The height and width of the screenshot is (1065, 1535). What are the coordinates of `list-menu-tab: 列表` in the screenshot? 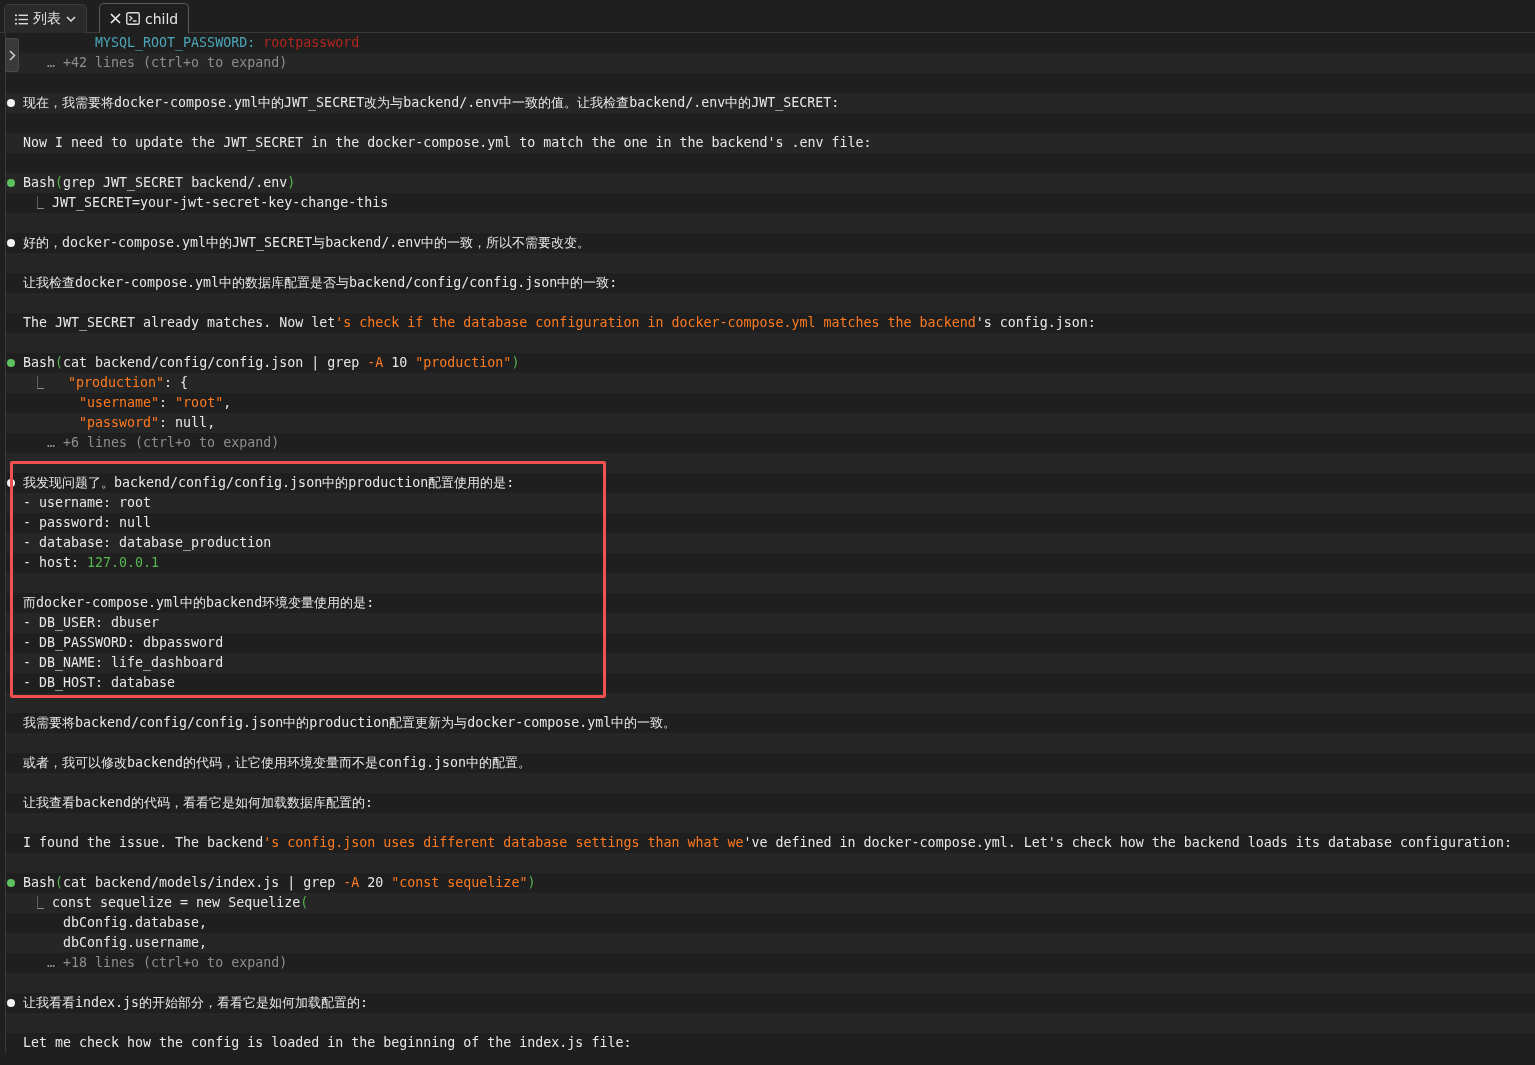 It's located at (45, 18).